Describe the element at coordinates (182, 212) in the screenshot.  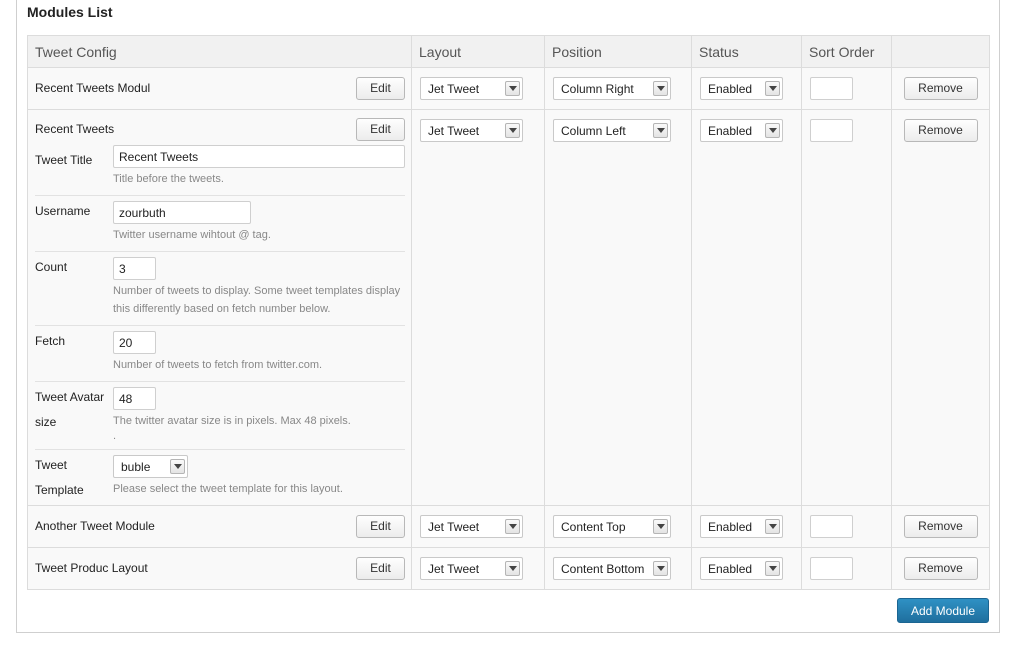
I see `username-input` at that location.